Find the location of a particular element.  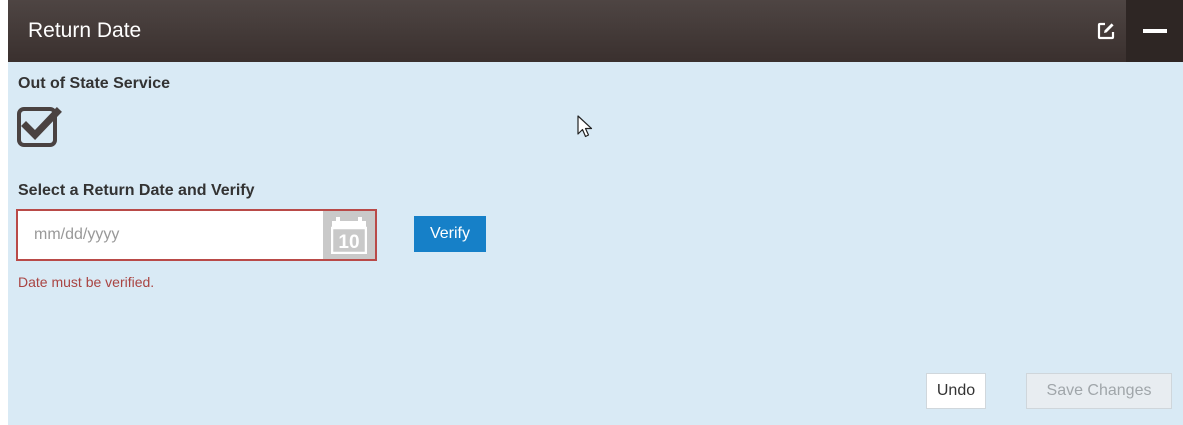

return-date-label: Select a Return Date and Verify is located at coordinates (136, 190).